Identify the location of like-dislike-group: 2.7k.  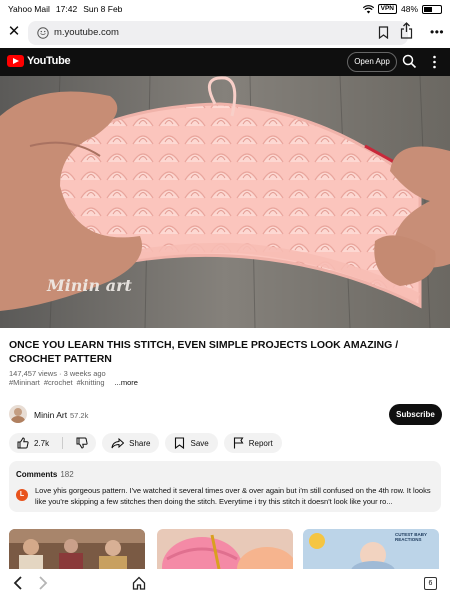
(53, 443).